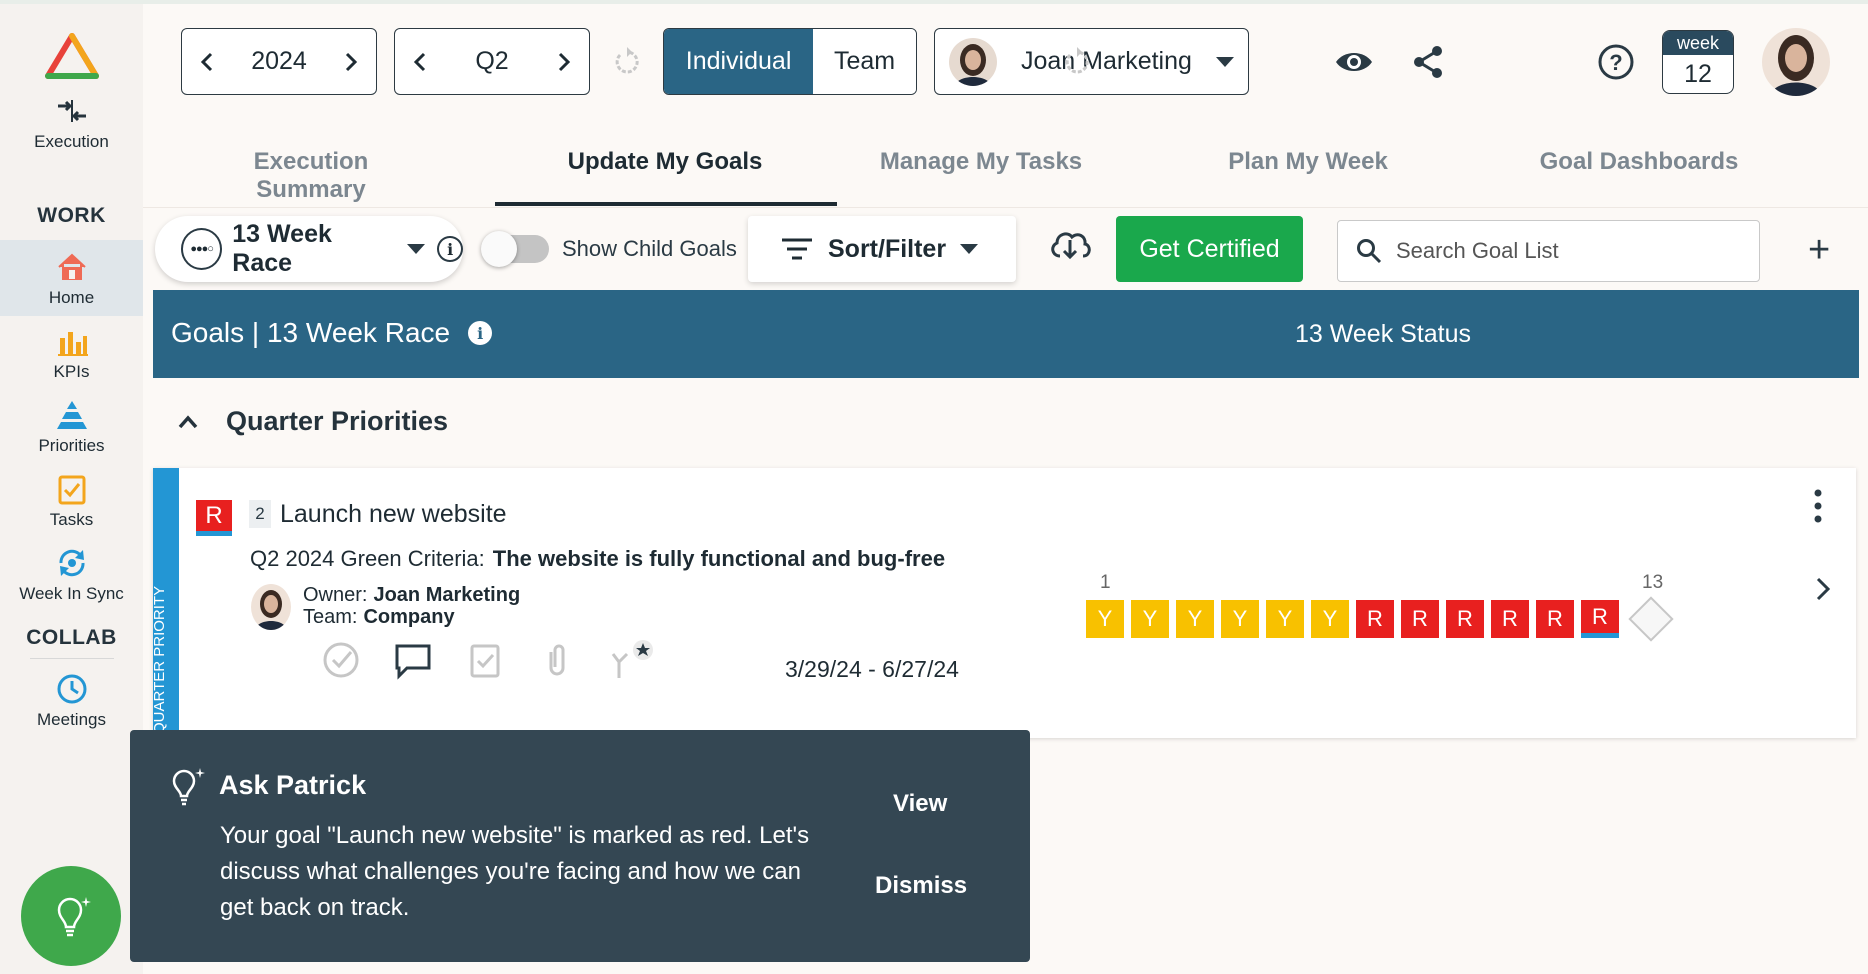  I want to click on search-icon, so click(1369, 251).